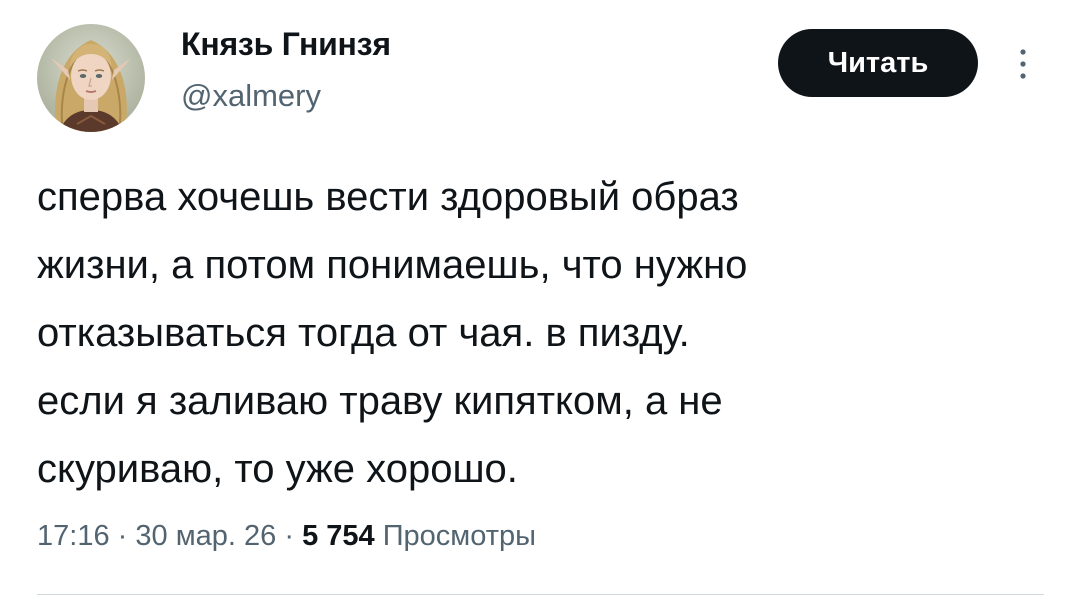 The height and width of the screenshot is (608, 1078). What do you see at coordinates (277, 469) in the screenshot?
I see `tweet-text-line: скуриваю, то уже хорошо.` at bounding box center [277, 469].